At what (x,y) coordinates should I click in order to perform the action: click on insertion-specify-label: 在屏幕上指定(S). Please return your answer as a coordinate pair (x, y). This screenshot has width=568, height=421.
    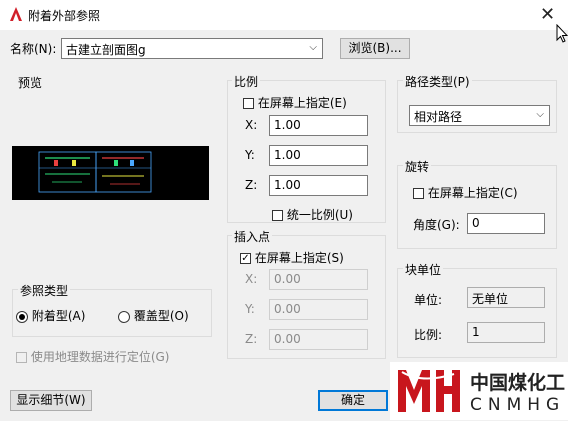
    Looking at the image, I should click on (299, 258).